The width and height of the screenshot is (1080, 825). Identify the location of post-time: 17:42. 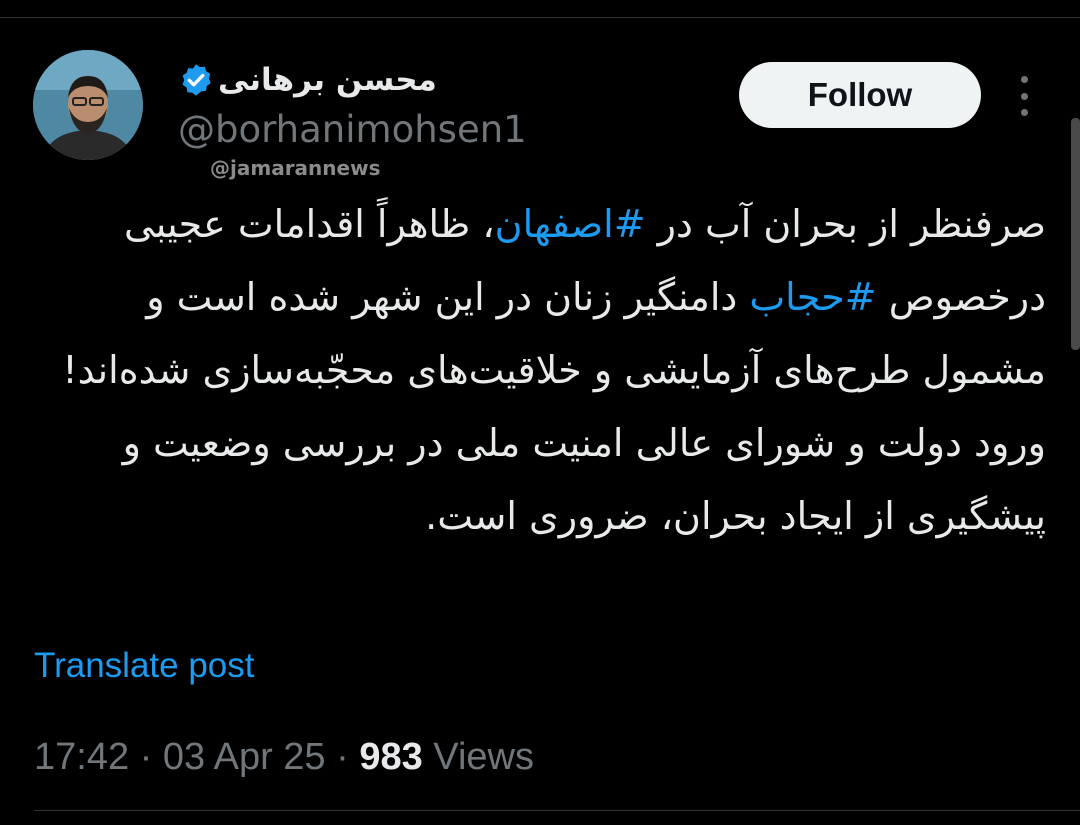
(81, 757).